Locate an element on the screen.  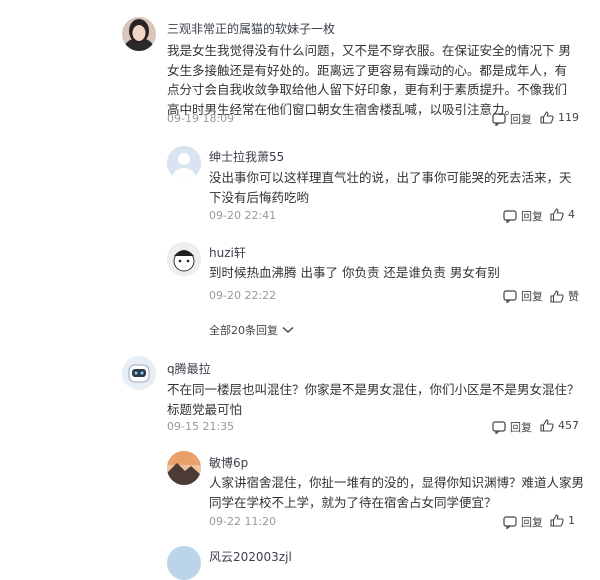
like-button: 1 is located at coordinates (562, 520).